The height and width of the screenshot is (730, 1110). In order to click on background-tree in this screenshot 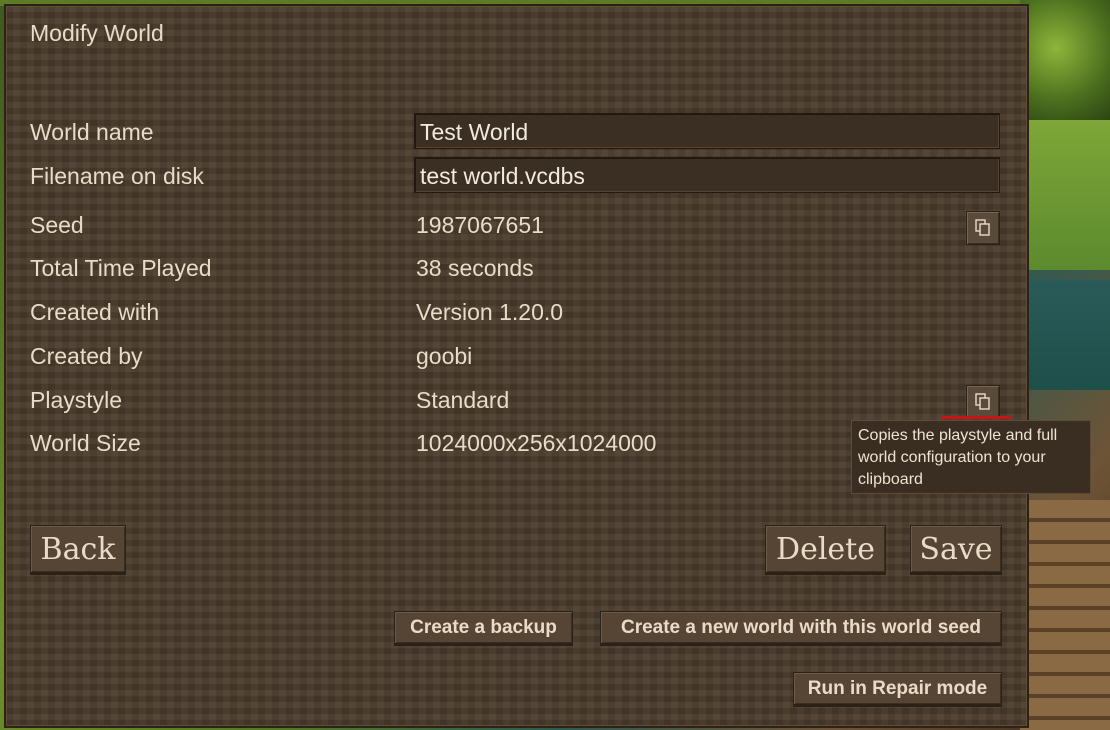, I will do `click(1065, 60)`.